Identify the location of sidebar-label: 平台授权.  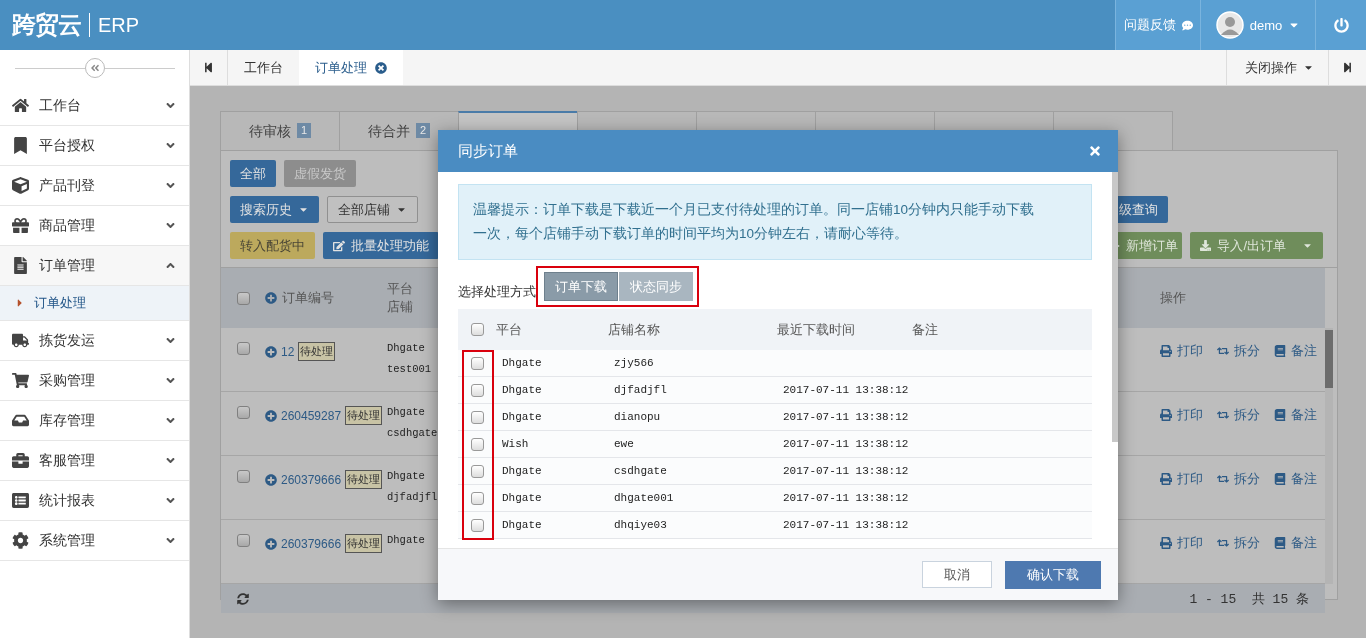
(67, 145).